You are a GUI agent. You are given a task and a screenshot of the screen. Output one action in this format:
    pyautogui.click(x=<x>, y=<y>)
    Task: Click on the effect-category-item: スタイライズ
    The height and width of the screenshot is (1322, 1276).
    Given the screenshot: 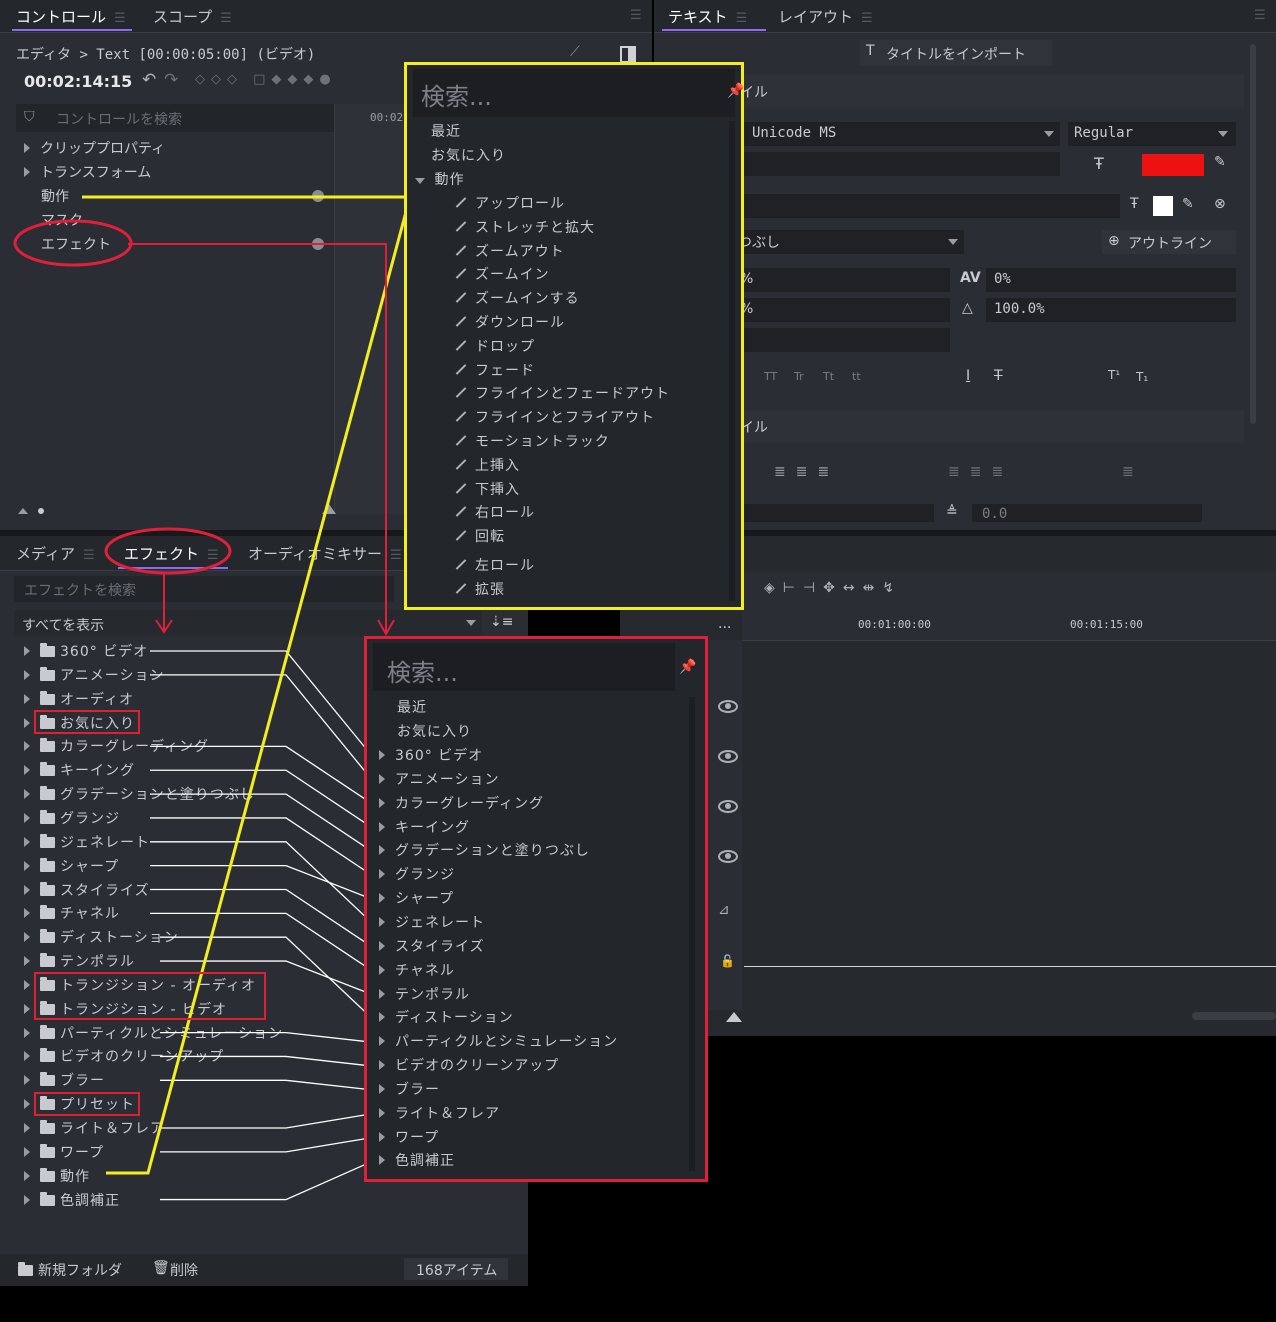 What is the action you would take?
    pyautogui.click(x=432, y=946)
    